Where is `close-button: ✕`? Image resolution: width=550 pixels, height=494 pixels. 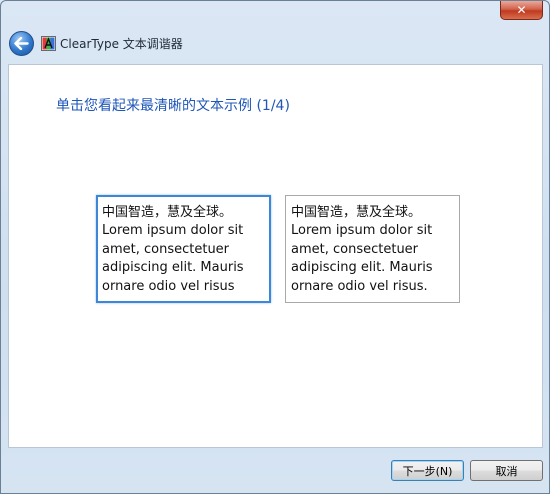
close-button: ✕ is located at coordinates (521, 10).